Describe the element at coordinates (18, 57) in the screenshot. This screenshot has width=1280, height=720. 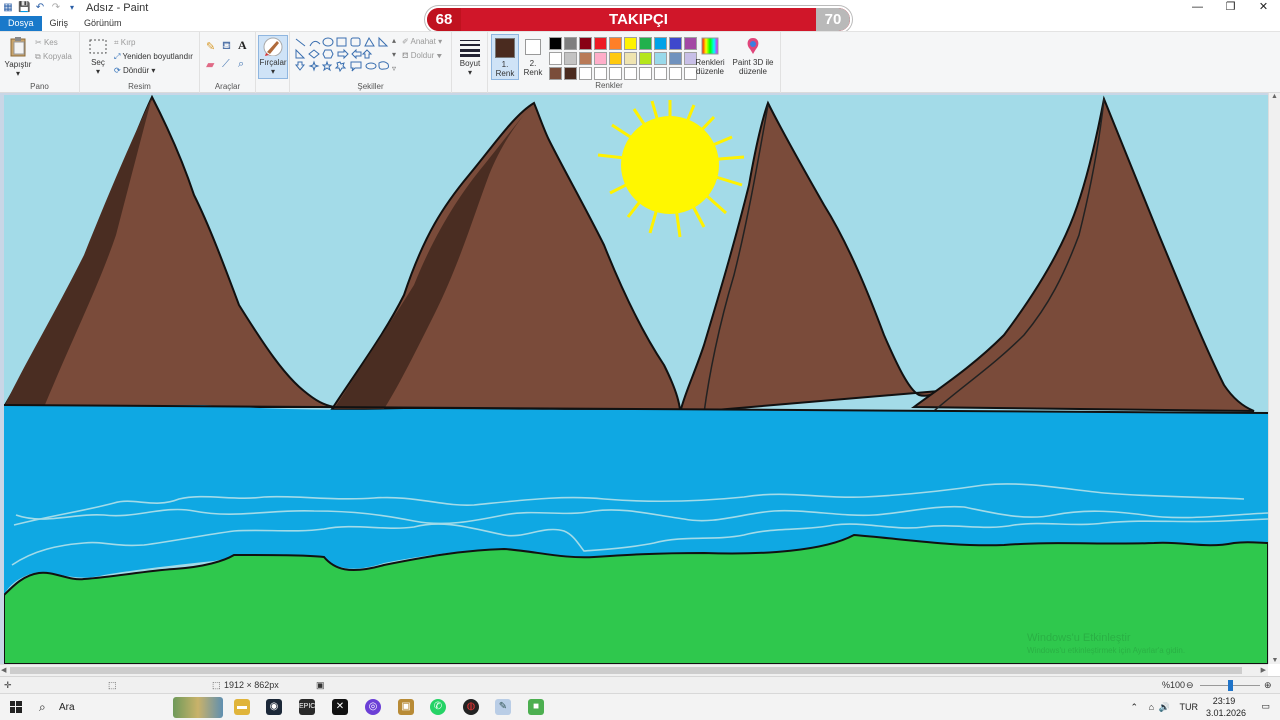
I see `paste-button: Yapıştır ▾` at that location.